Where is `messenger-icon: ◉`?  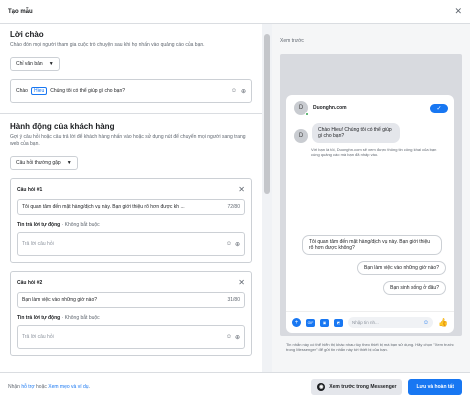
messenger-icon: ◉ is located at coordinates (321, 386).